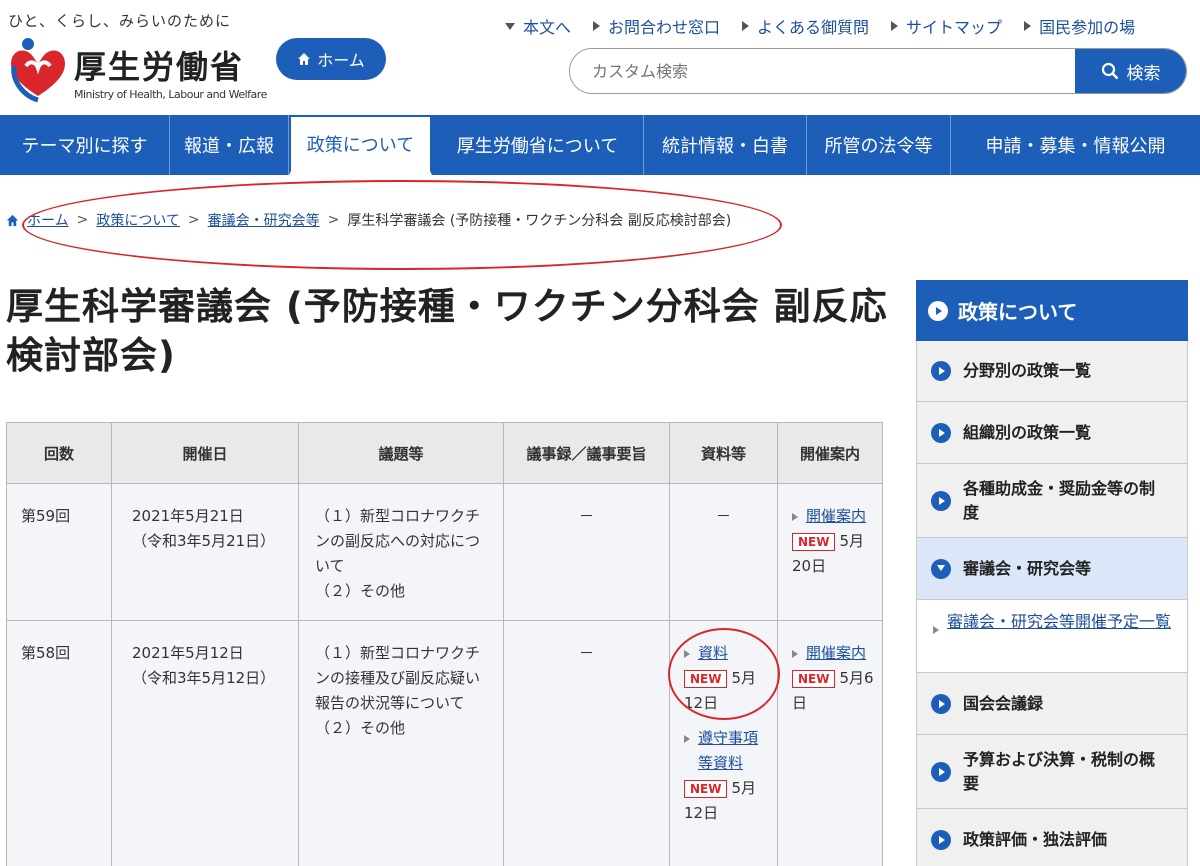 The image size is (1200, 866). I want to click on search-icon, so click(1109, 71).